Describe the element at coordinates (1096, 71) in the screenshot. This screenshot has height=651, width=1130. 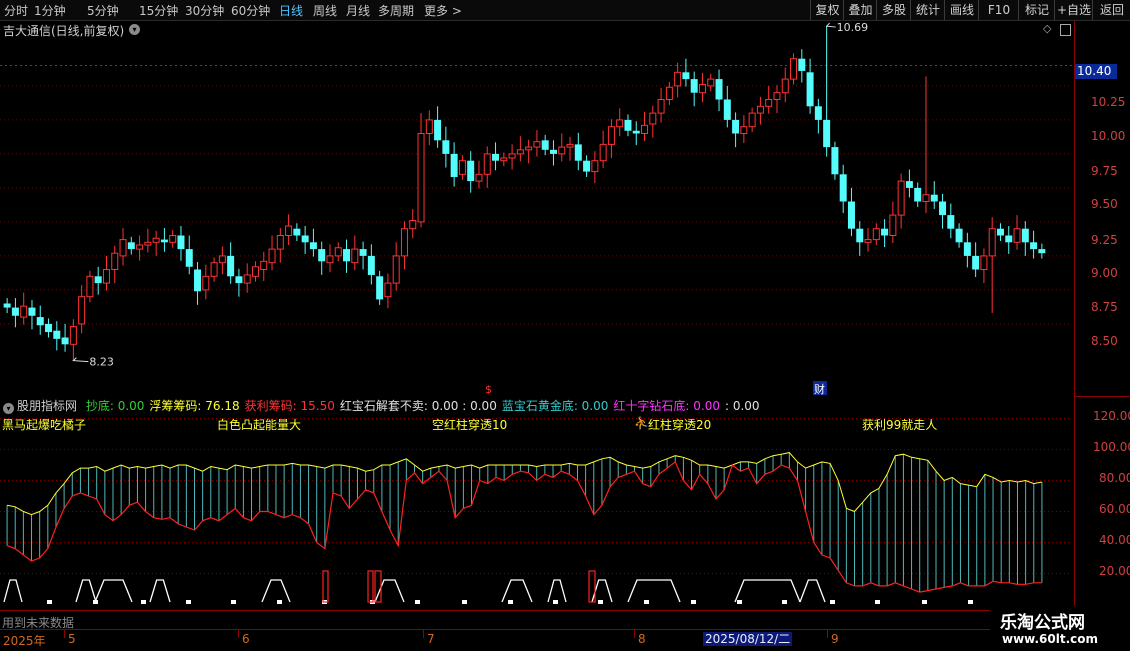
I see `current-price-tag: 10.40` at that location.